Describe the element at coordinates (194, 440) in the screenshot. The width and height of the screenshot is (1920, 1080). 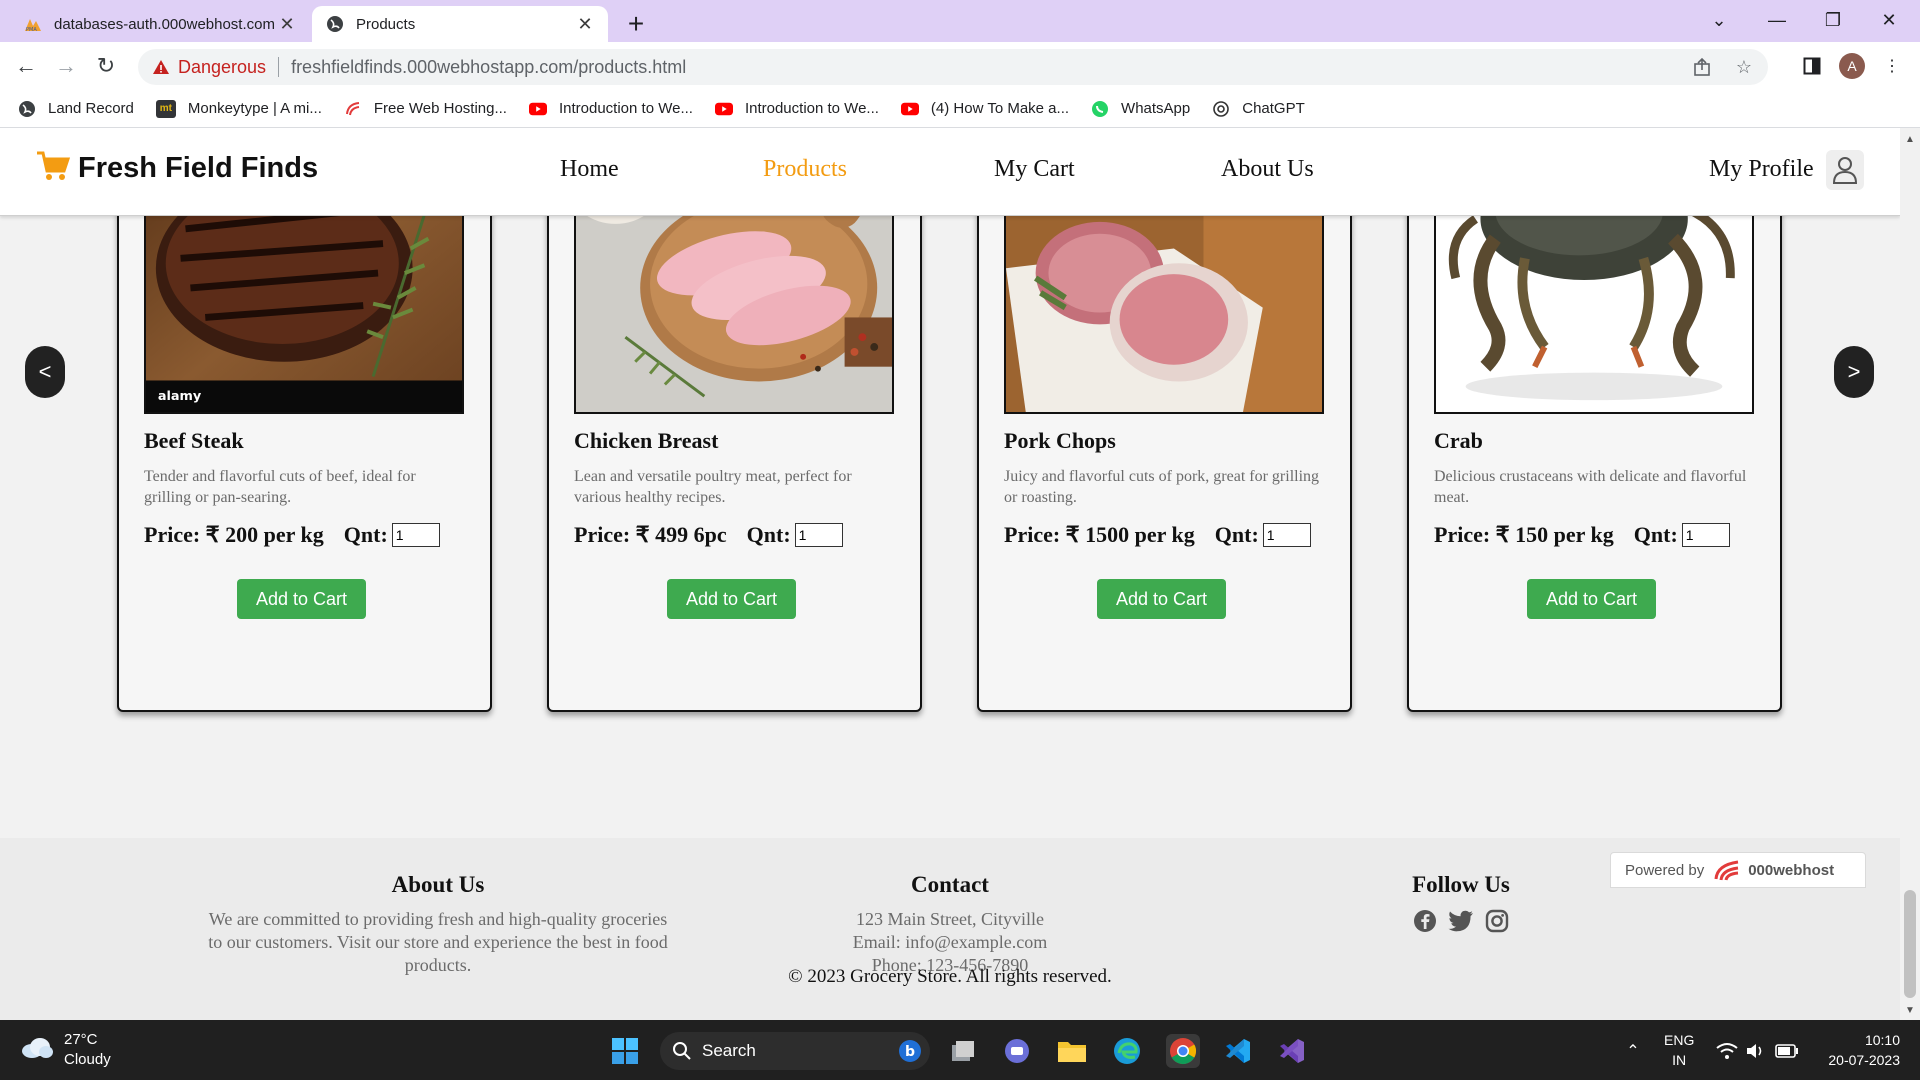
I see `product-name: Beef Steak` at that location.